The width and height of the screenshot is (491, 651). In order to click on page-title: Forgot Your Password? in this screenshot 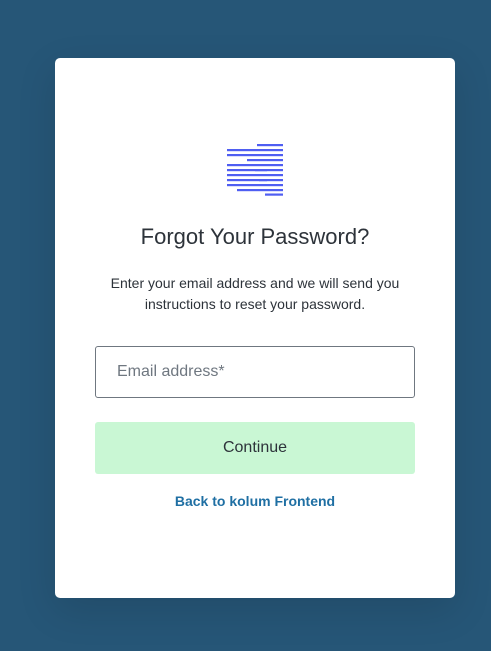, I will do `click(255, 236)`.